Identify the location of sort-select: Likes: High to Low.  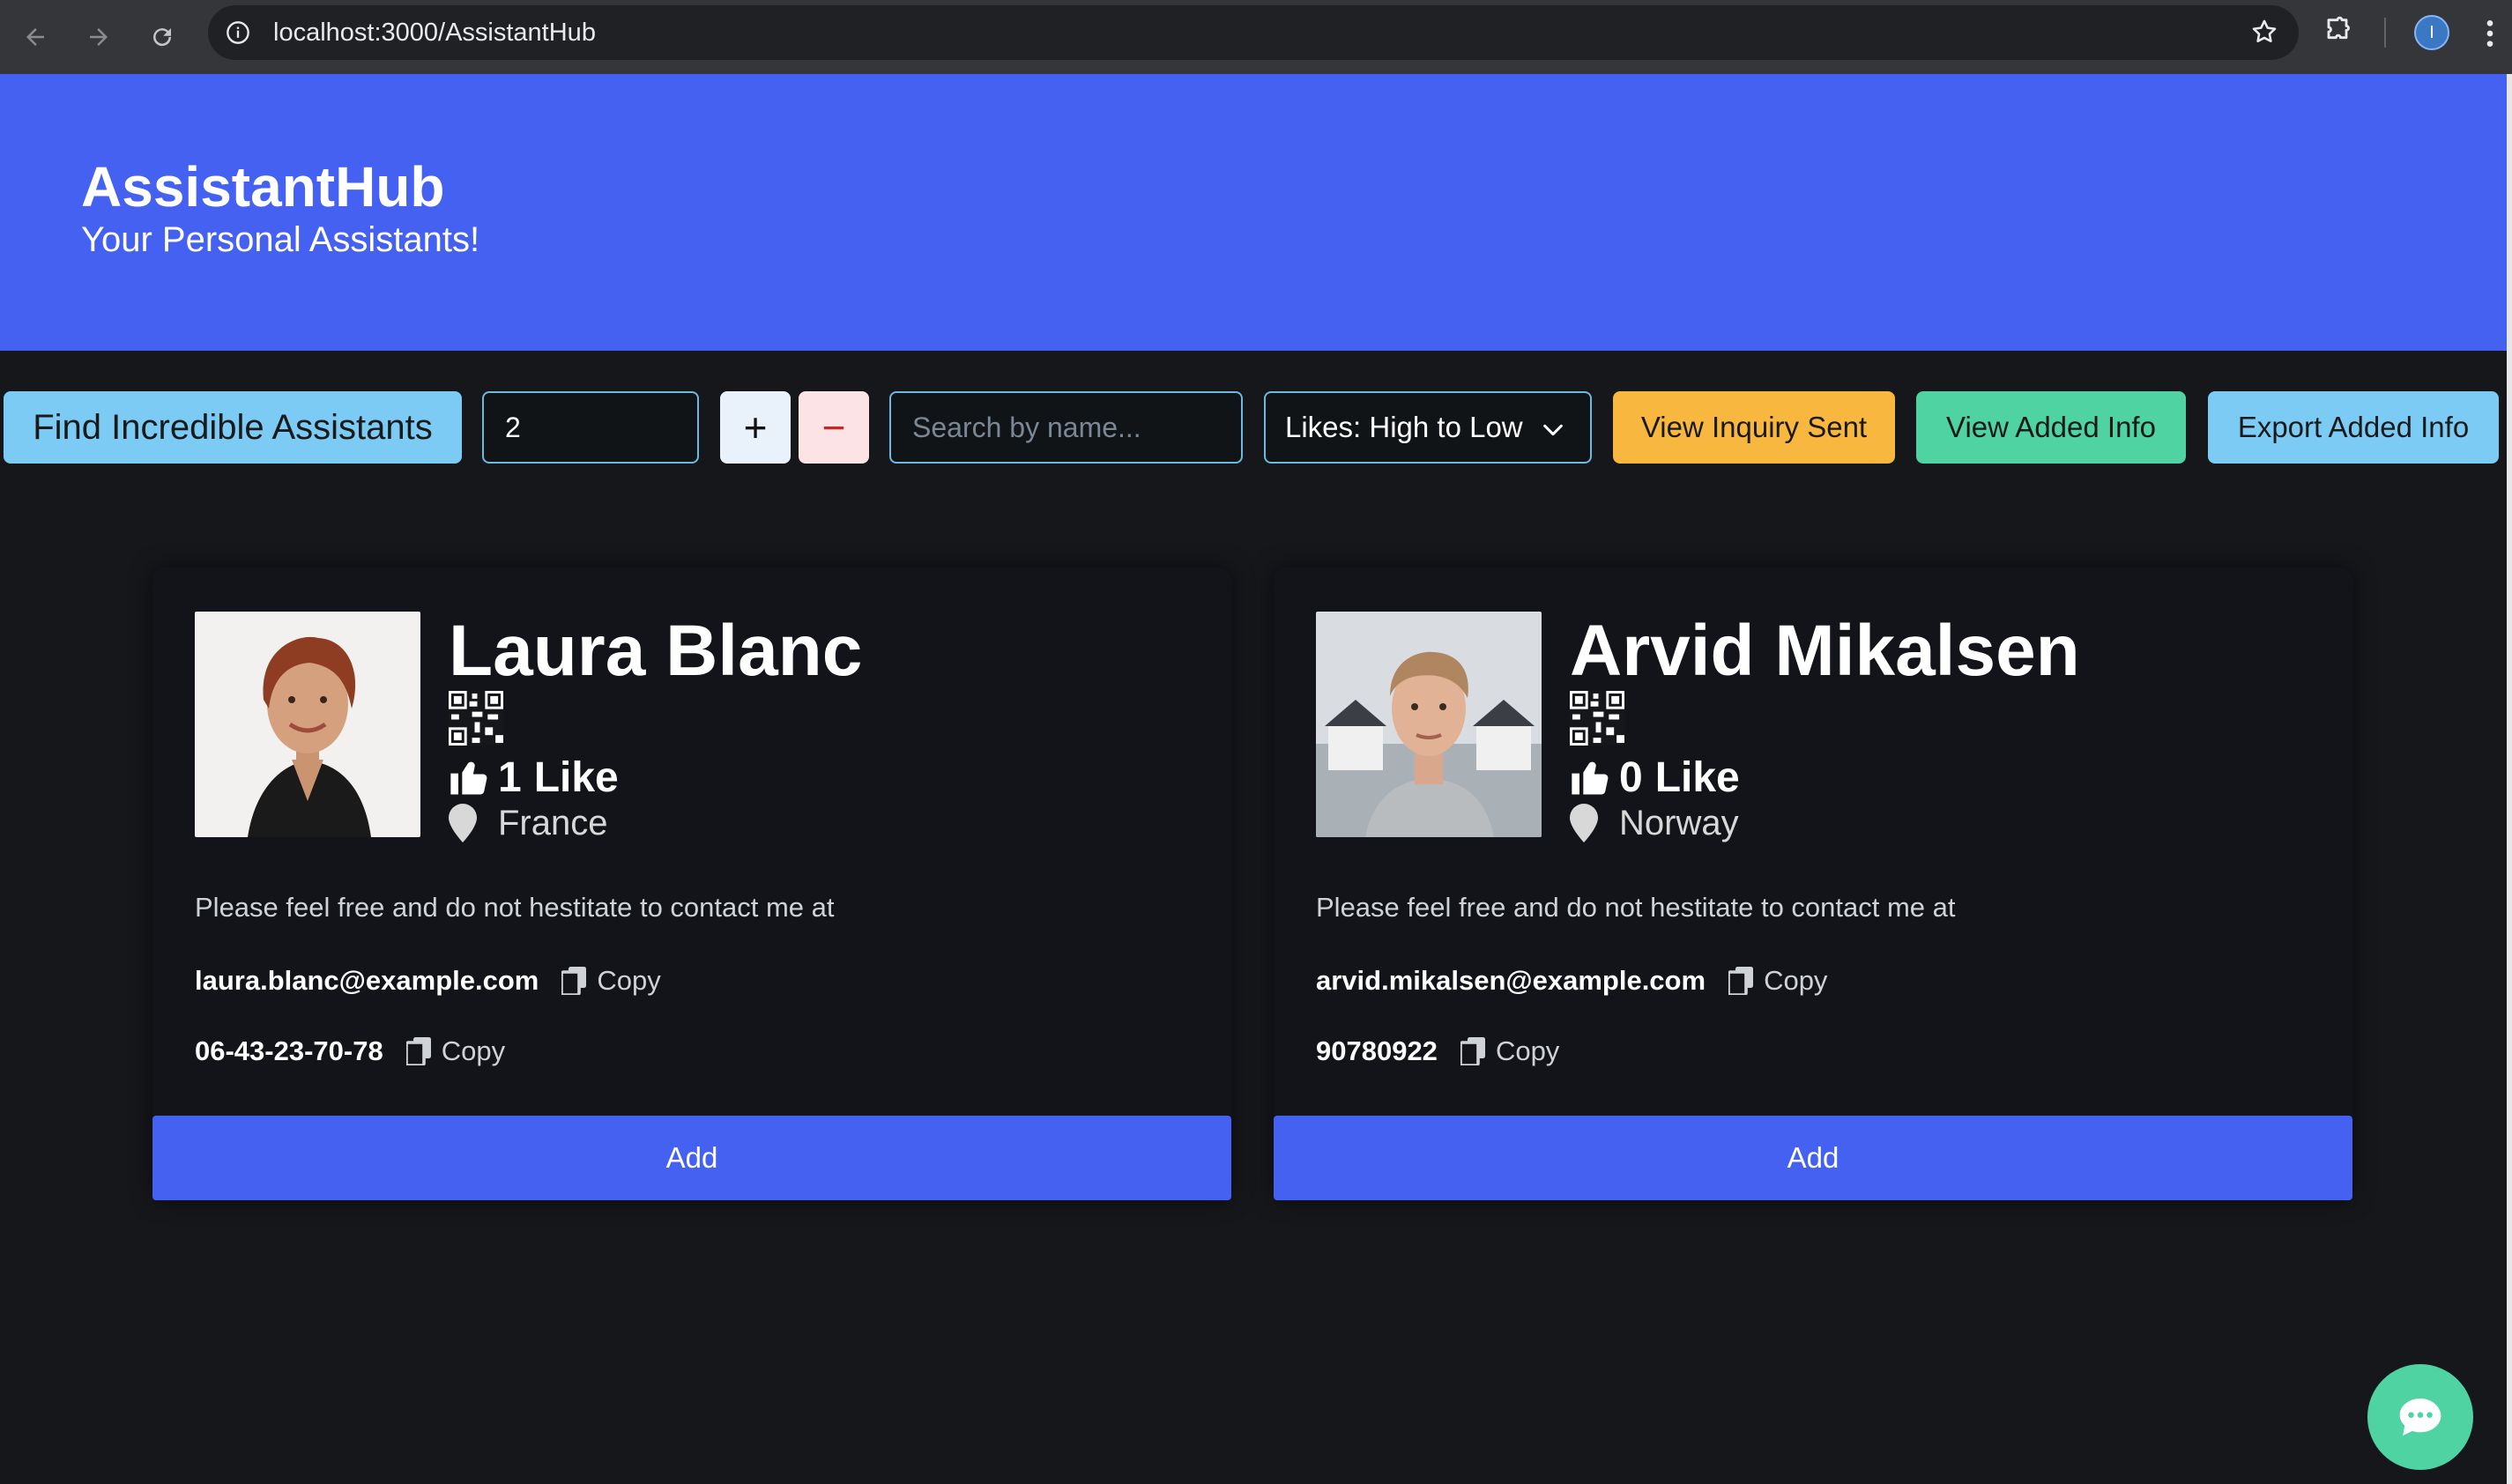
(1428, 427).